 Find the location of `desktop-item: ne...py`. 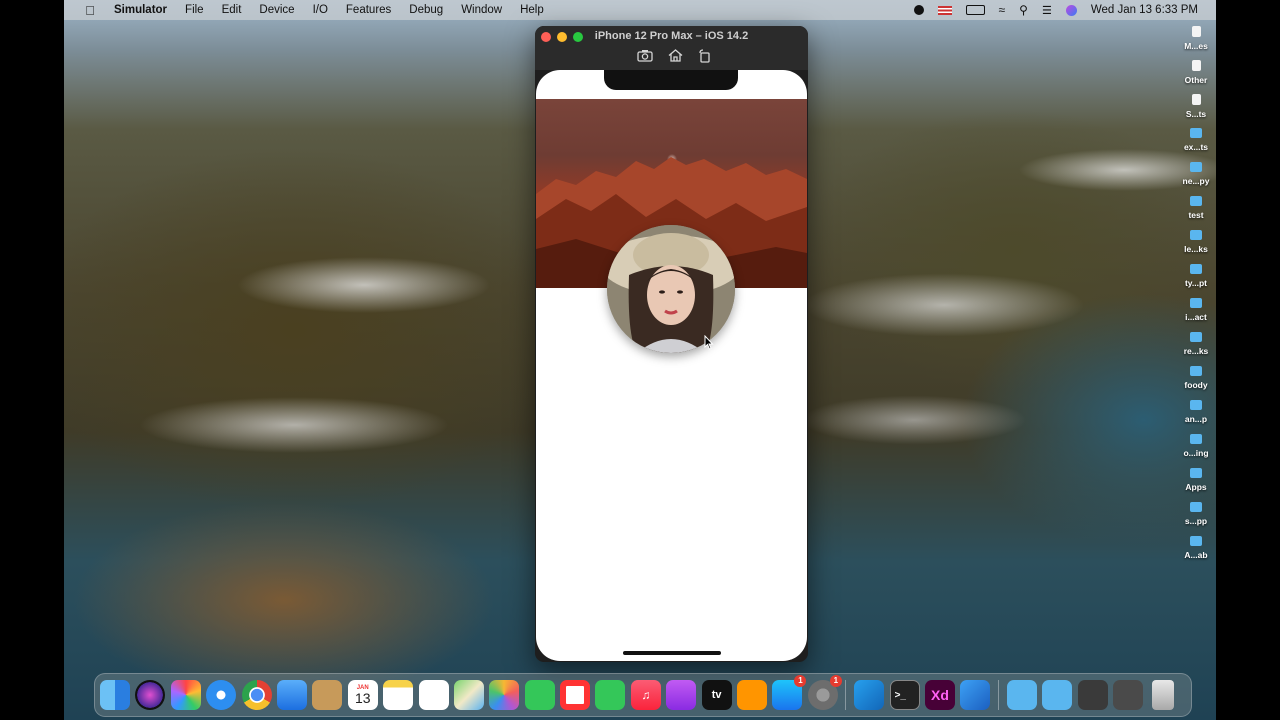

desktop-item: ne...py is located at coordinates (1196, 178).